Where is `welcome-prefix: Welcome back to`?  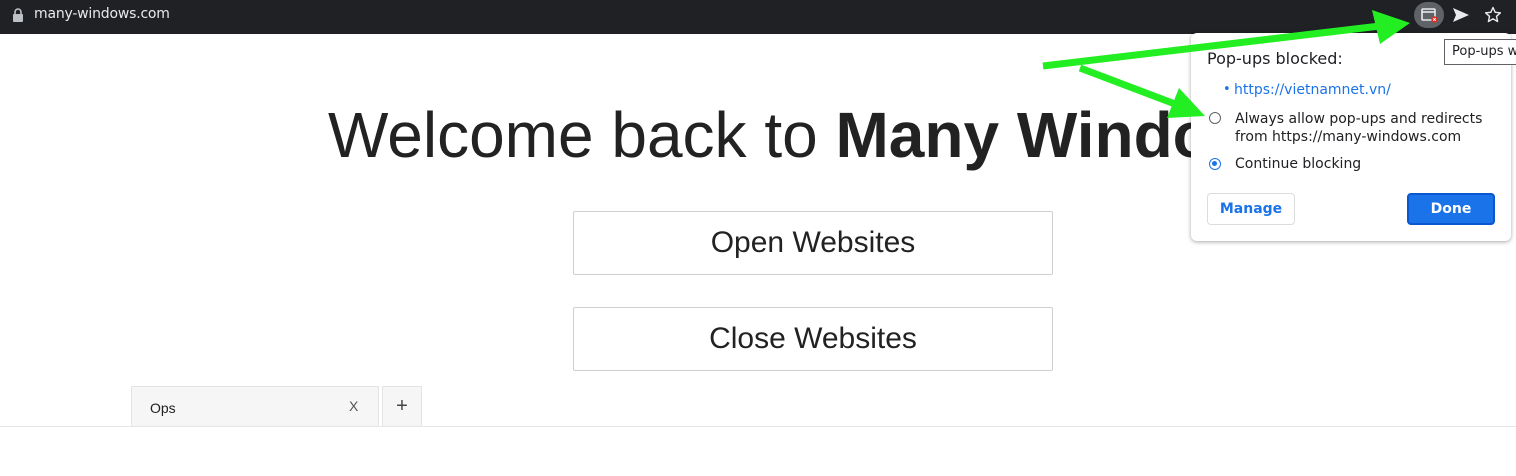
welcome-prefix: Welcome back to is located at coordinates (582, 135).